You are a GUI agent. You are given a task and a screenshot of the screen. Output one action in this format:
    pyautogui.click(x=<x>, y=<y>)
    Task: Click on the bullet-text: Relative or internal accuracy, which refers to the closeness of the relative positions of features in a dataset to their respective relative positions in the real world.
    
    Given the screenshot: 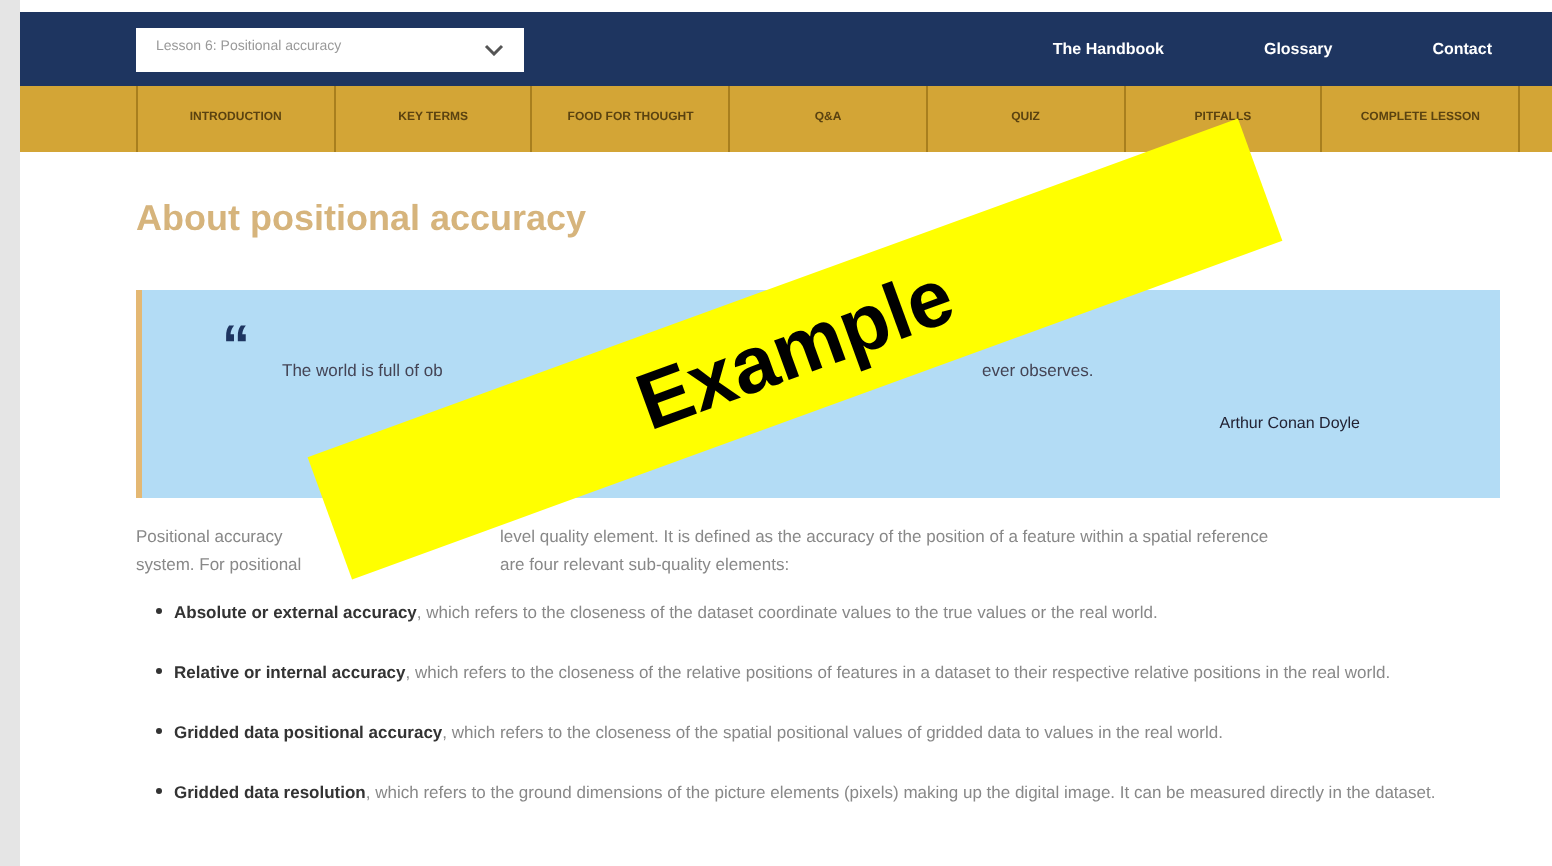 What is the action you would take?
    pyautogui.click(x=782, y=673)
    